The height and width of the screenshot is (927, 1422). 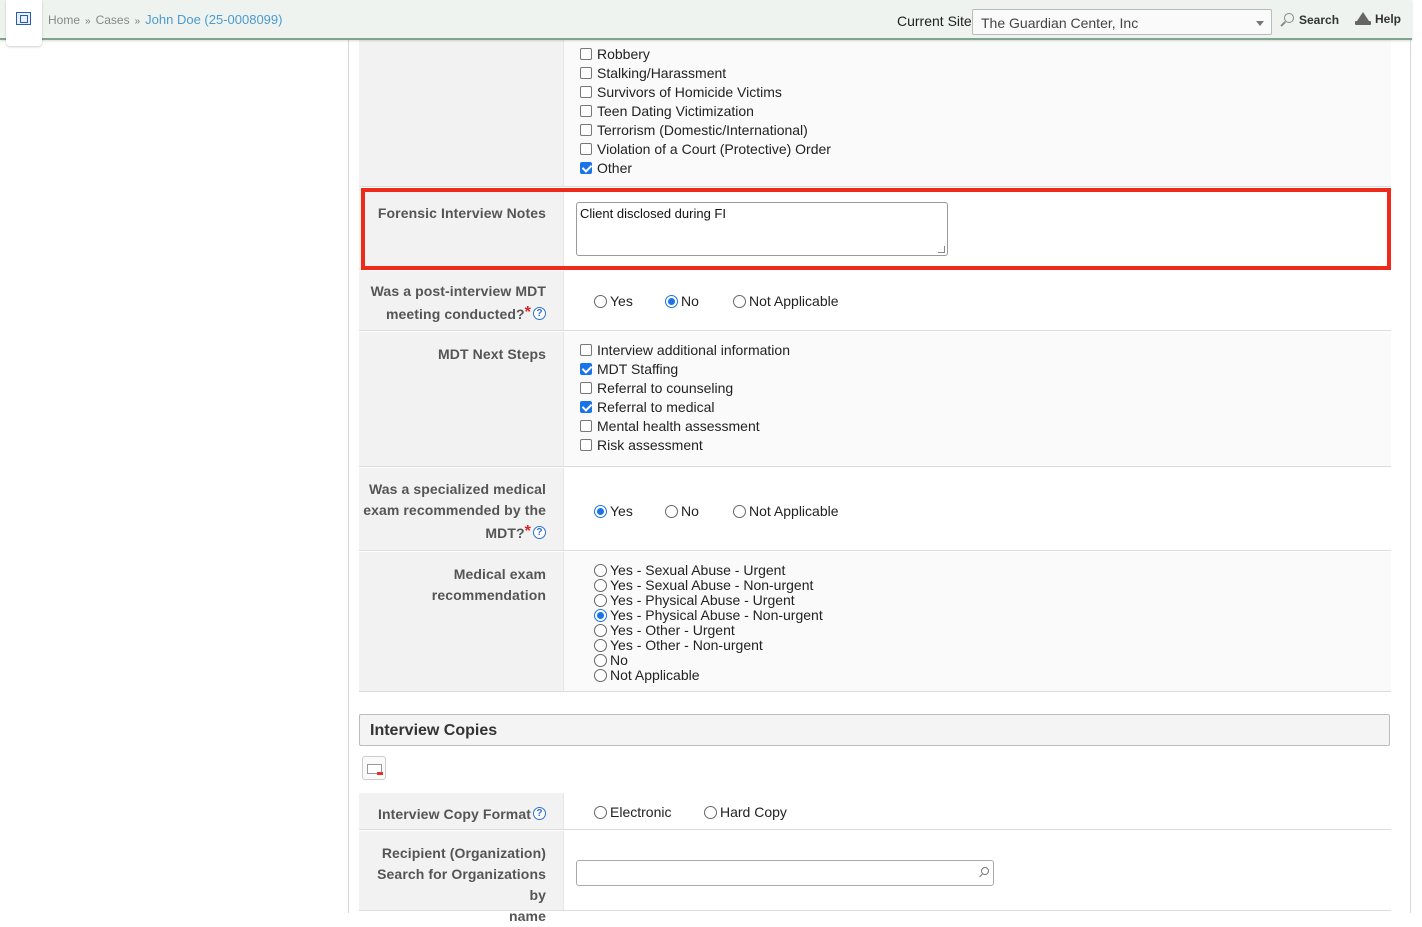 I want to click on checkbox-other: Other, so click(x=606, y=168).